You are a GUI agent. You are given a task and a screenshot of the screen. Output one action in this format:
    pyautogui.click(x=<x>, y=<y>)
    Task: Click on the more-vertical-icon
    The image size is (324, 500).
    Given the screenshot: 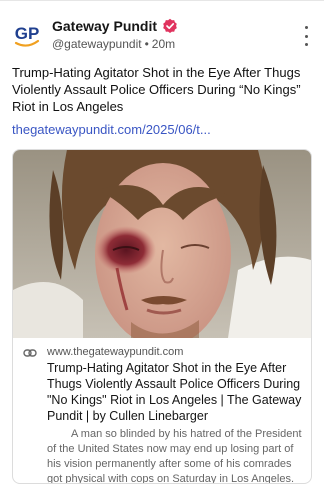 What is the action you would take?
    pyautogui.click(x=306, y=36)
    